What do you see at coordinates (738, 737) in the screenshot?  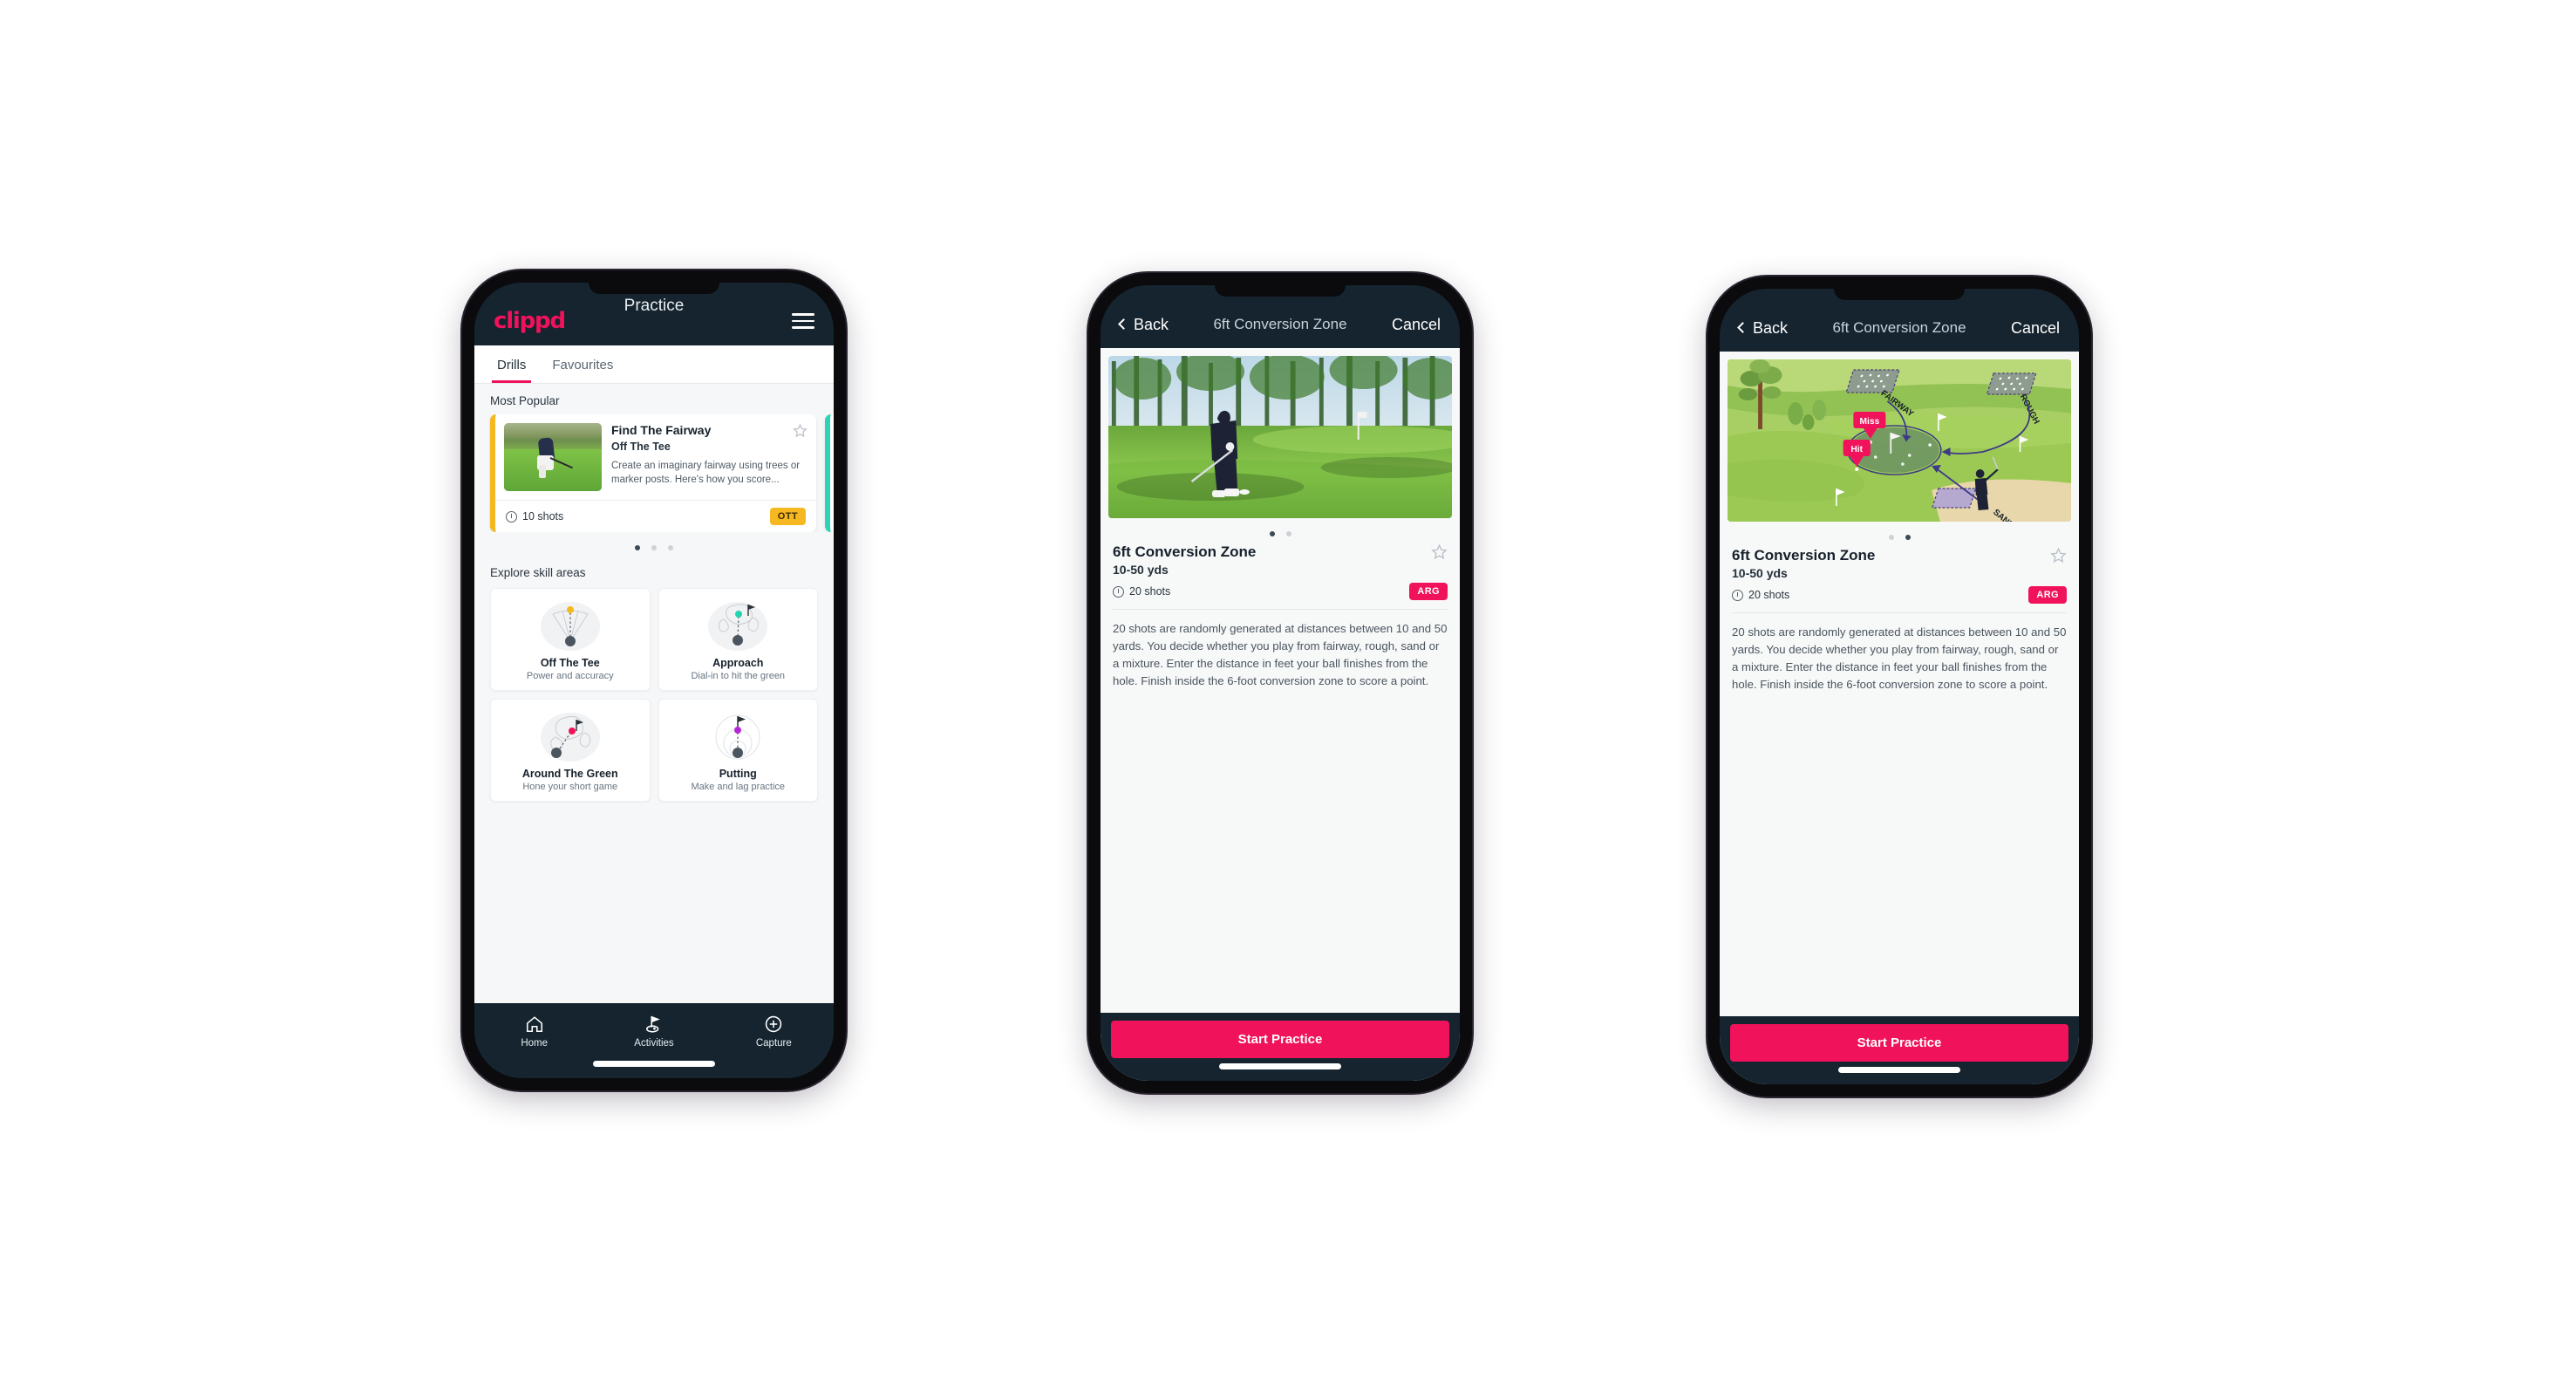 I see `putting-rings-icon` at bounding box center [738, 737].